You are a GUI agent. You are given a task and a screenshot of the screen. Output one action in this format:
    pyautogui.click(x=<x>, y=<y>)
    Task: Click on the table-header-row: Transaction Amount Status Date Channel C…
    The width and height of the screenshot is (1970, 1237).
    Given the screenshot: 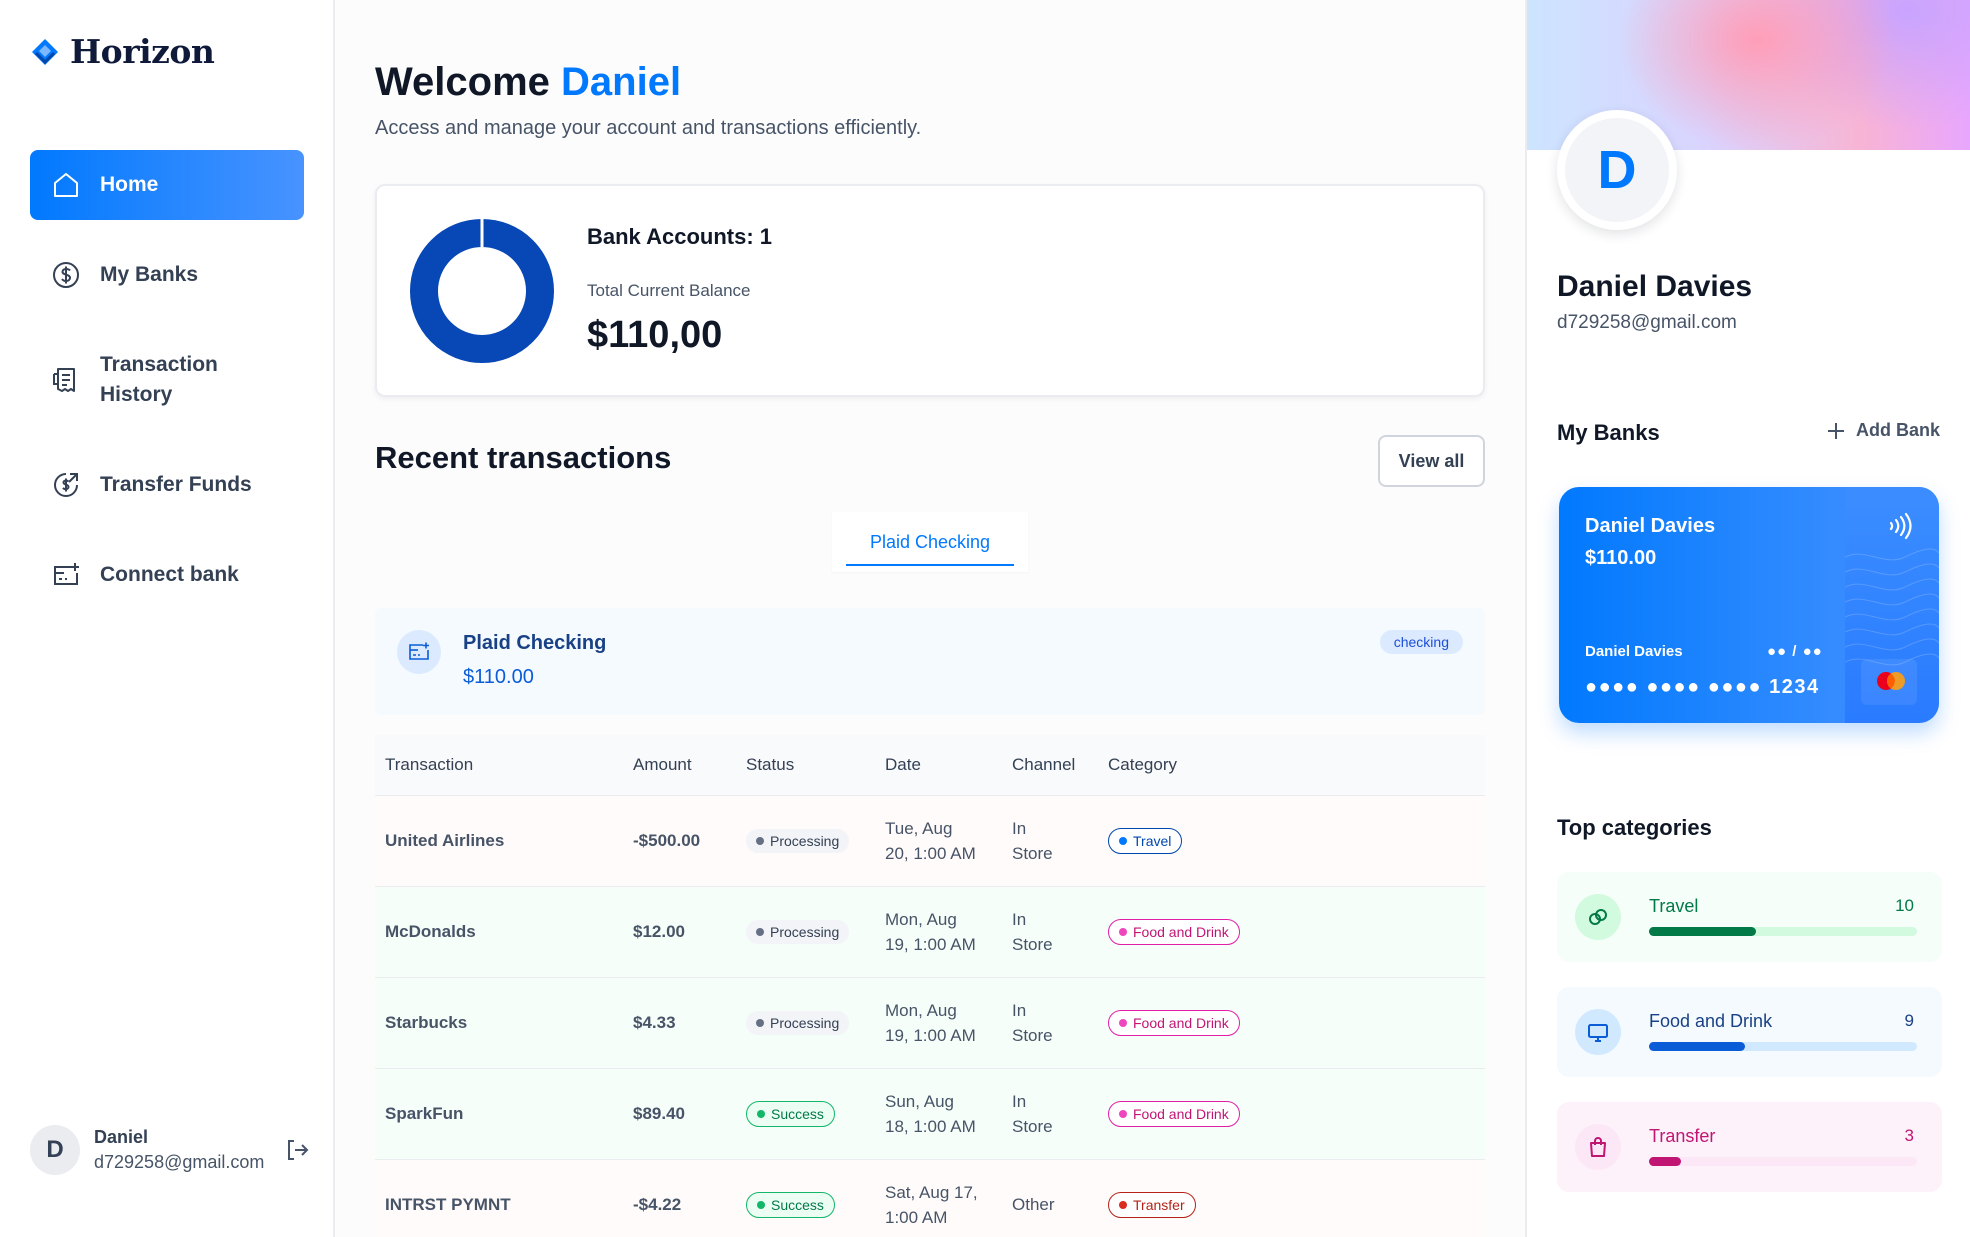 What is the action you would take?
    pyautogui.click(x=930, y=765)
    